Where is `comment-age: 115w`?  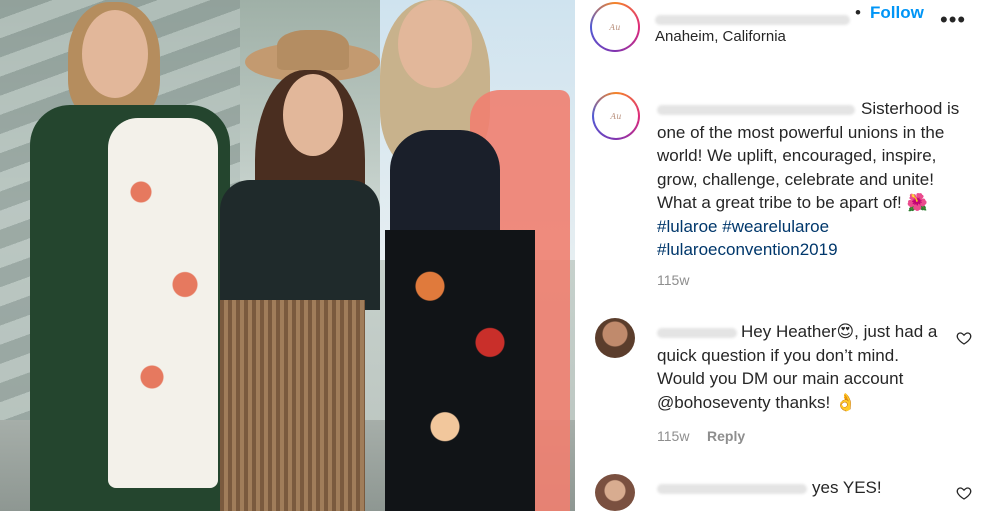 comment-age: 115w is located at coordinates (673, 436).